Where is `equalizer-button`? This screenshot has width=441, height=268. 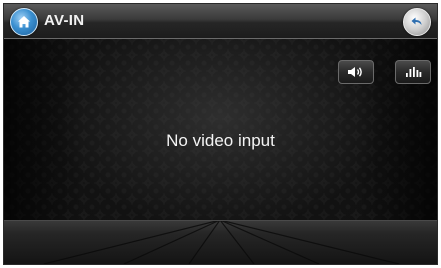
equalizer-button is located at coordinates (413, 72).